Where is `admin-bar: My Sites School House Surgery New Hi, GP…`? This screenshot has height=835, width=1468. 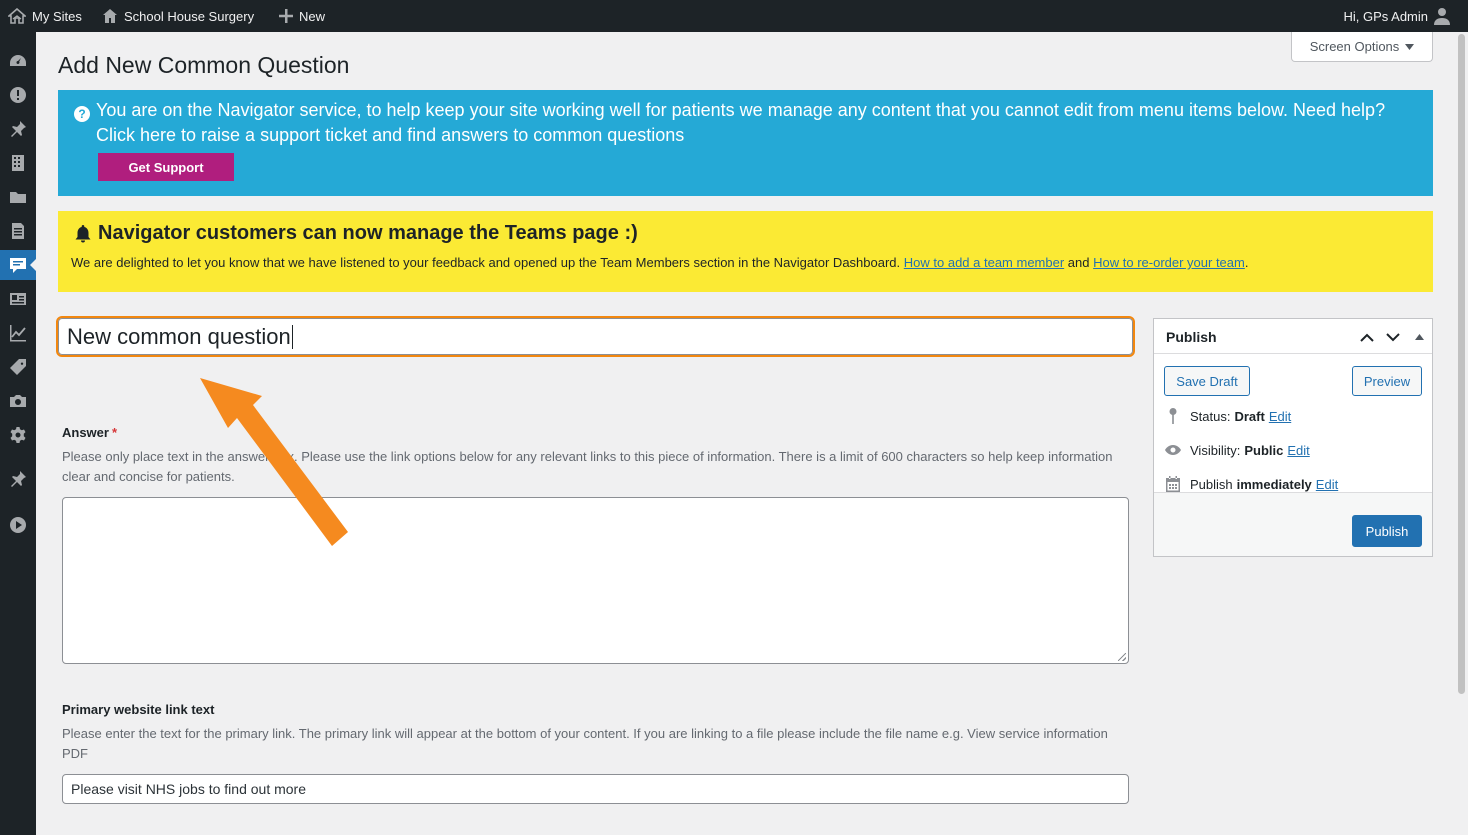
admin-bar: My Sites School House Surgery New Hi, GP… is located at coordinates (734, 16).